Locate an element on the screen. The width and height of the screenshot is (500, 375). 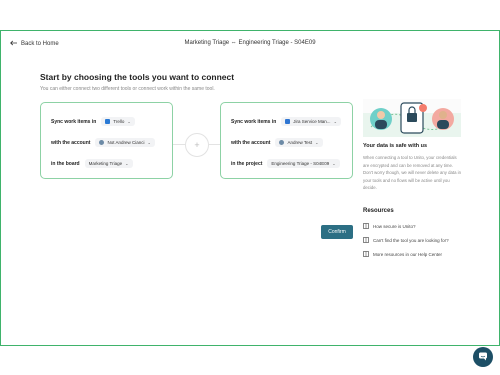
trello-icon is located at coordinates (108, 121).